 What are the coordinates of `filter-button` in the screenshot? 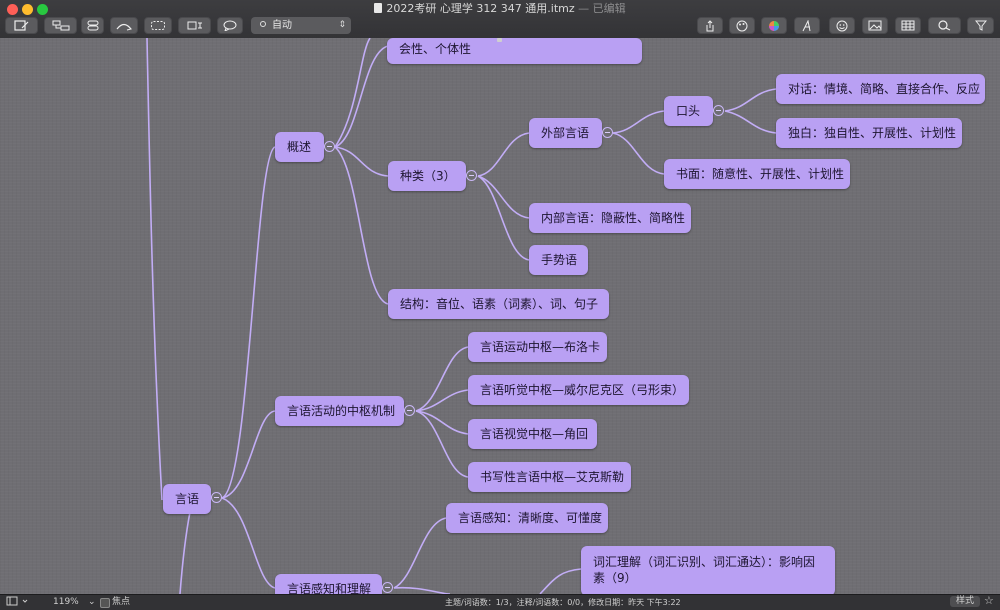 It's located at (980, 25).